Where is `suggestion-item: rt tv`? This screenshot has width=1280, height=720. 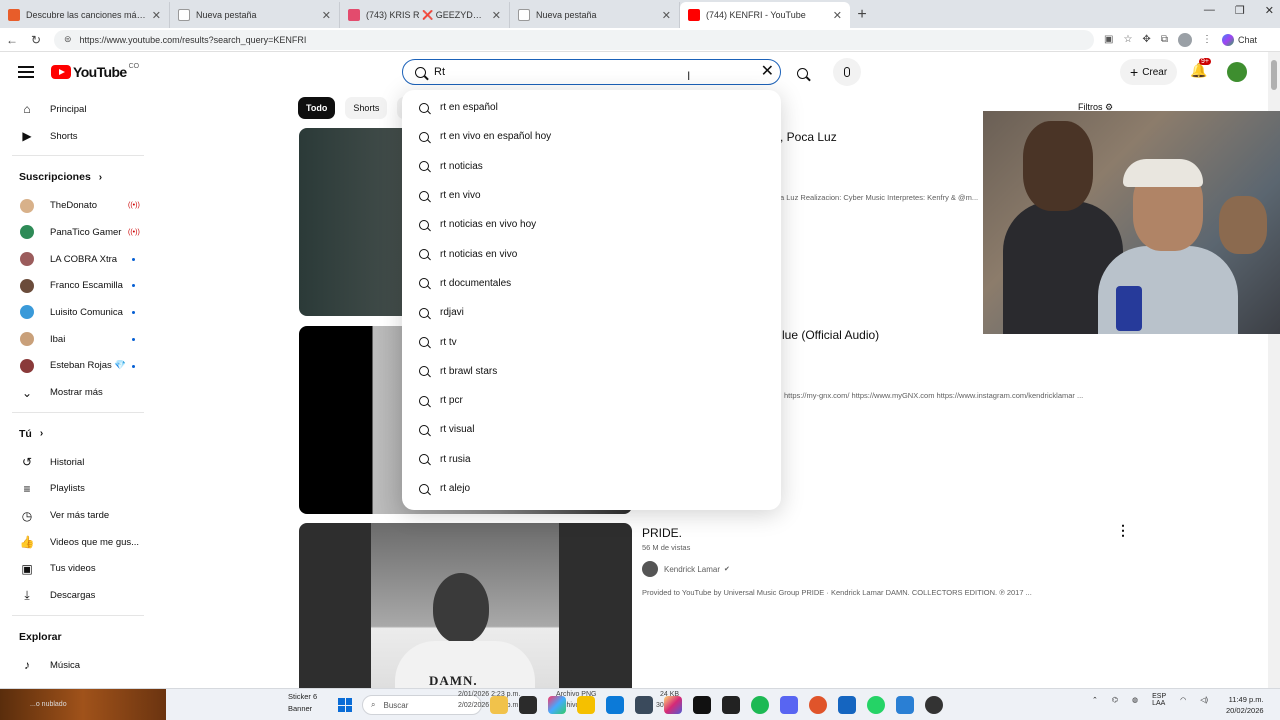 suggestion-item: rt tv is located at coordinates (591, 341).